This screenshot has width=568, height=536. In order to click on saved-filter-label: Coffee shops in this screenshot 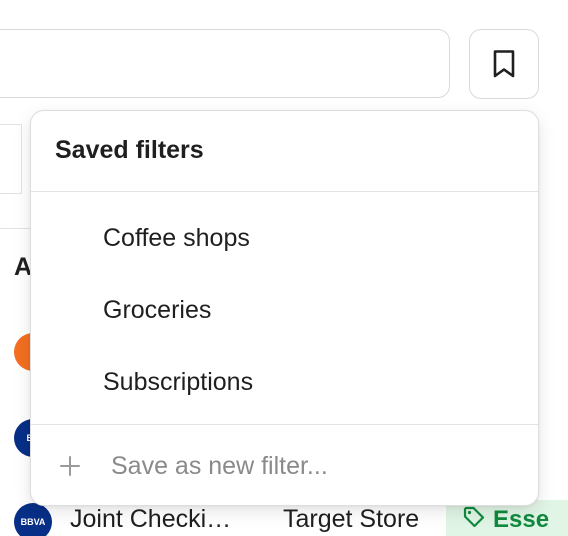, I will do `click(176, 237)`.